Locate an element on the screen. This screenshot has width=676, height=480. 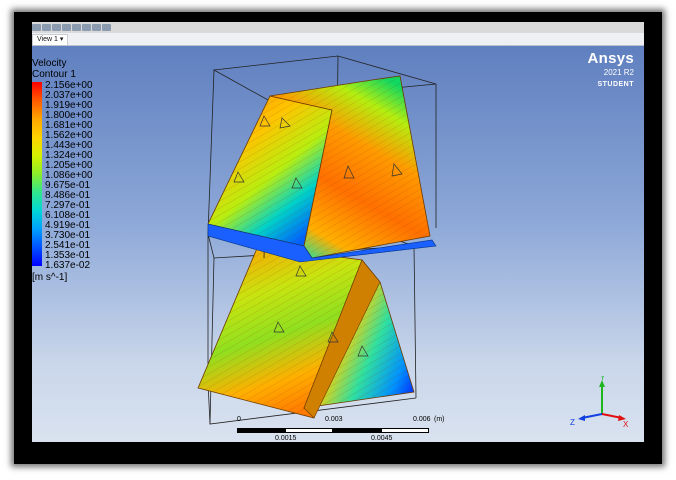
zoom-box-icon is located at coordinates (86, 27).